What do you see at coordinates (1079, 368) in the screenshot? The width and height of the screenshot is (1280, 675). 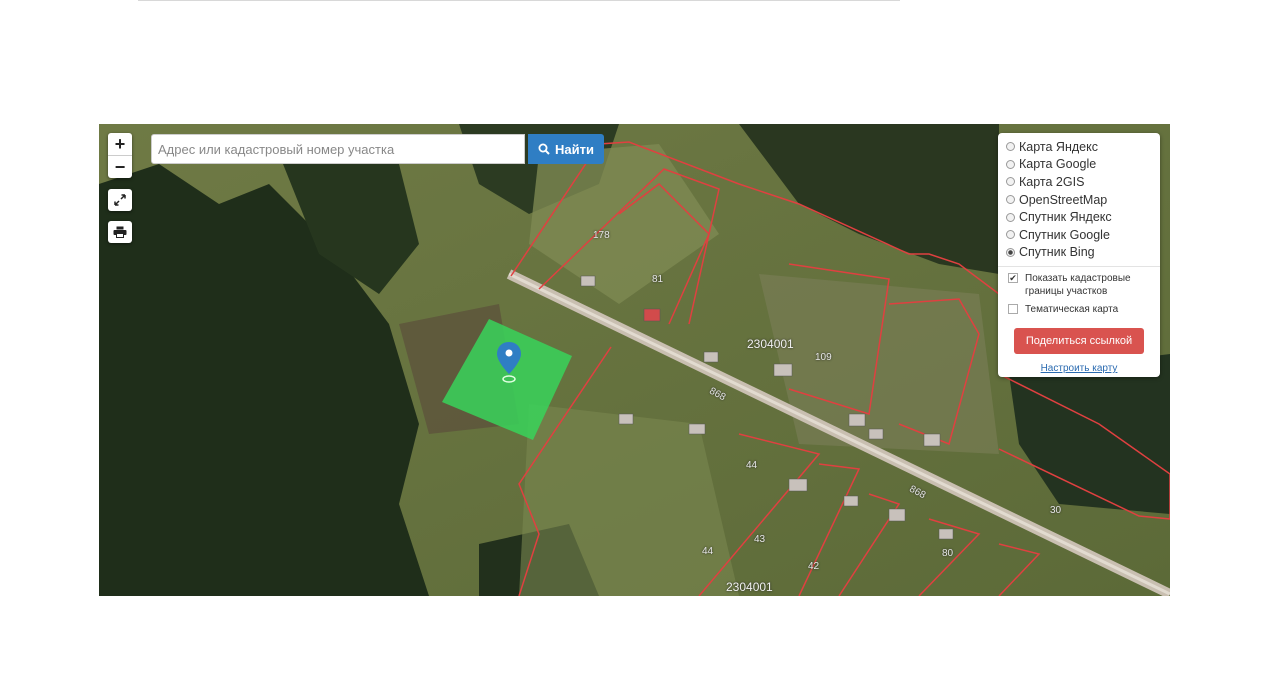 I see `configure-map-link: Настроить карту` at bounding box center [1079, 368].